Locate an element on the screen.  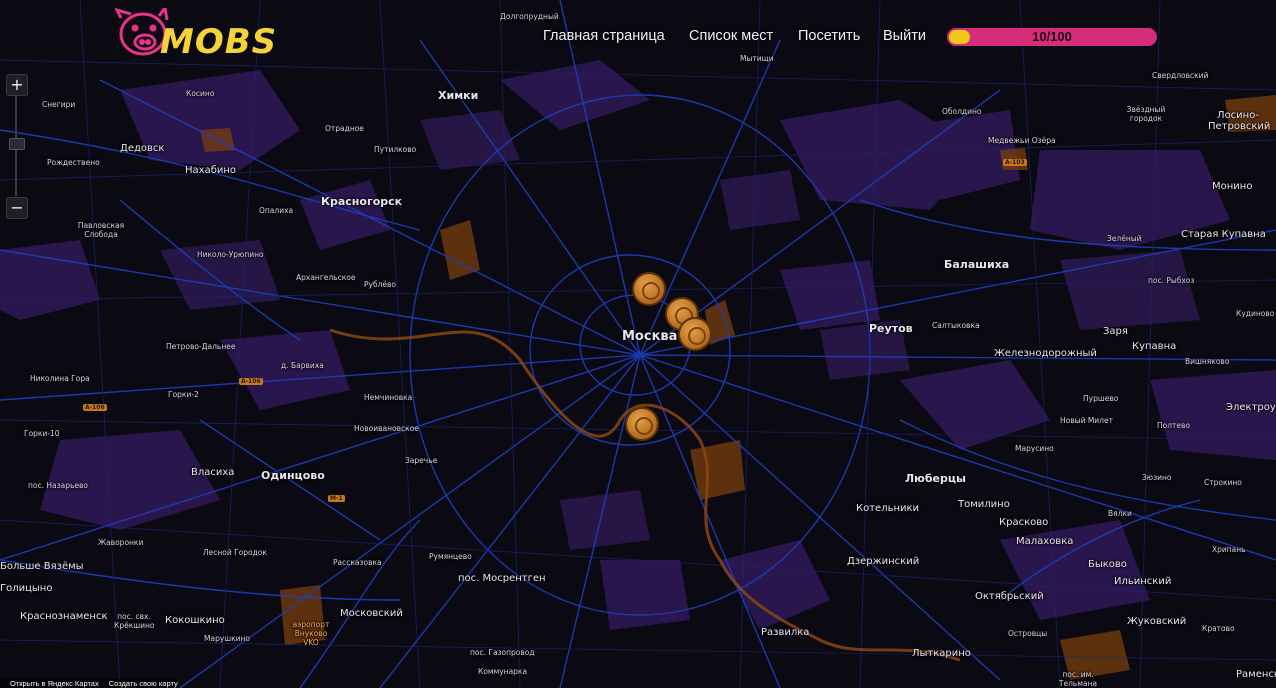
nav-visit: Посетить is located at coordinates (829, 36).